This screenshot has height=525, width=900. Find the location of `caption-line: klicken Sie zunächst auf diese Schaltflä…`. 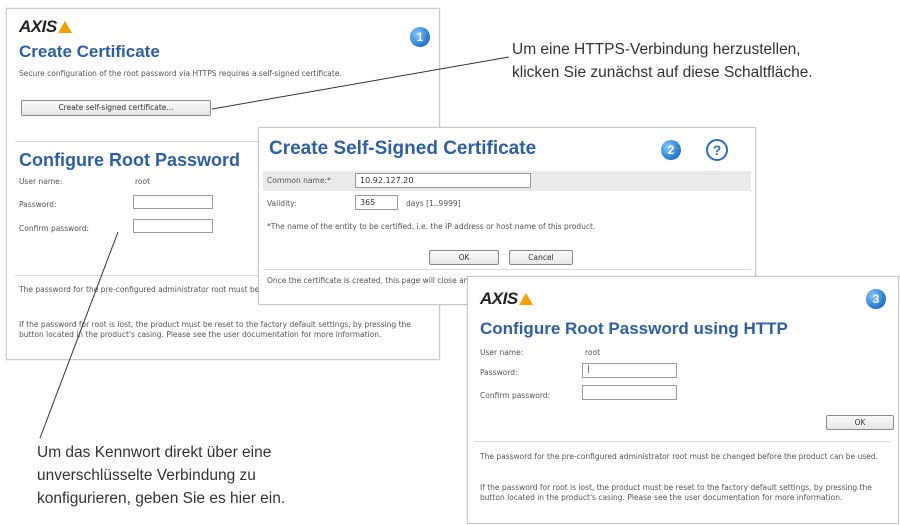

caption-line: klicken Sie zunächst auf diese Schaltflä… is located at coordinates (662, 72).